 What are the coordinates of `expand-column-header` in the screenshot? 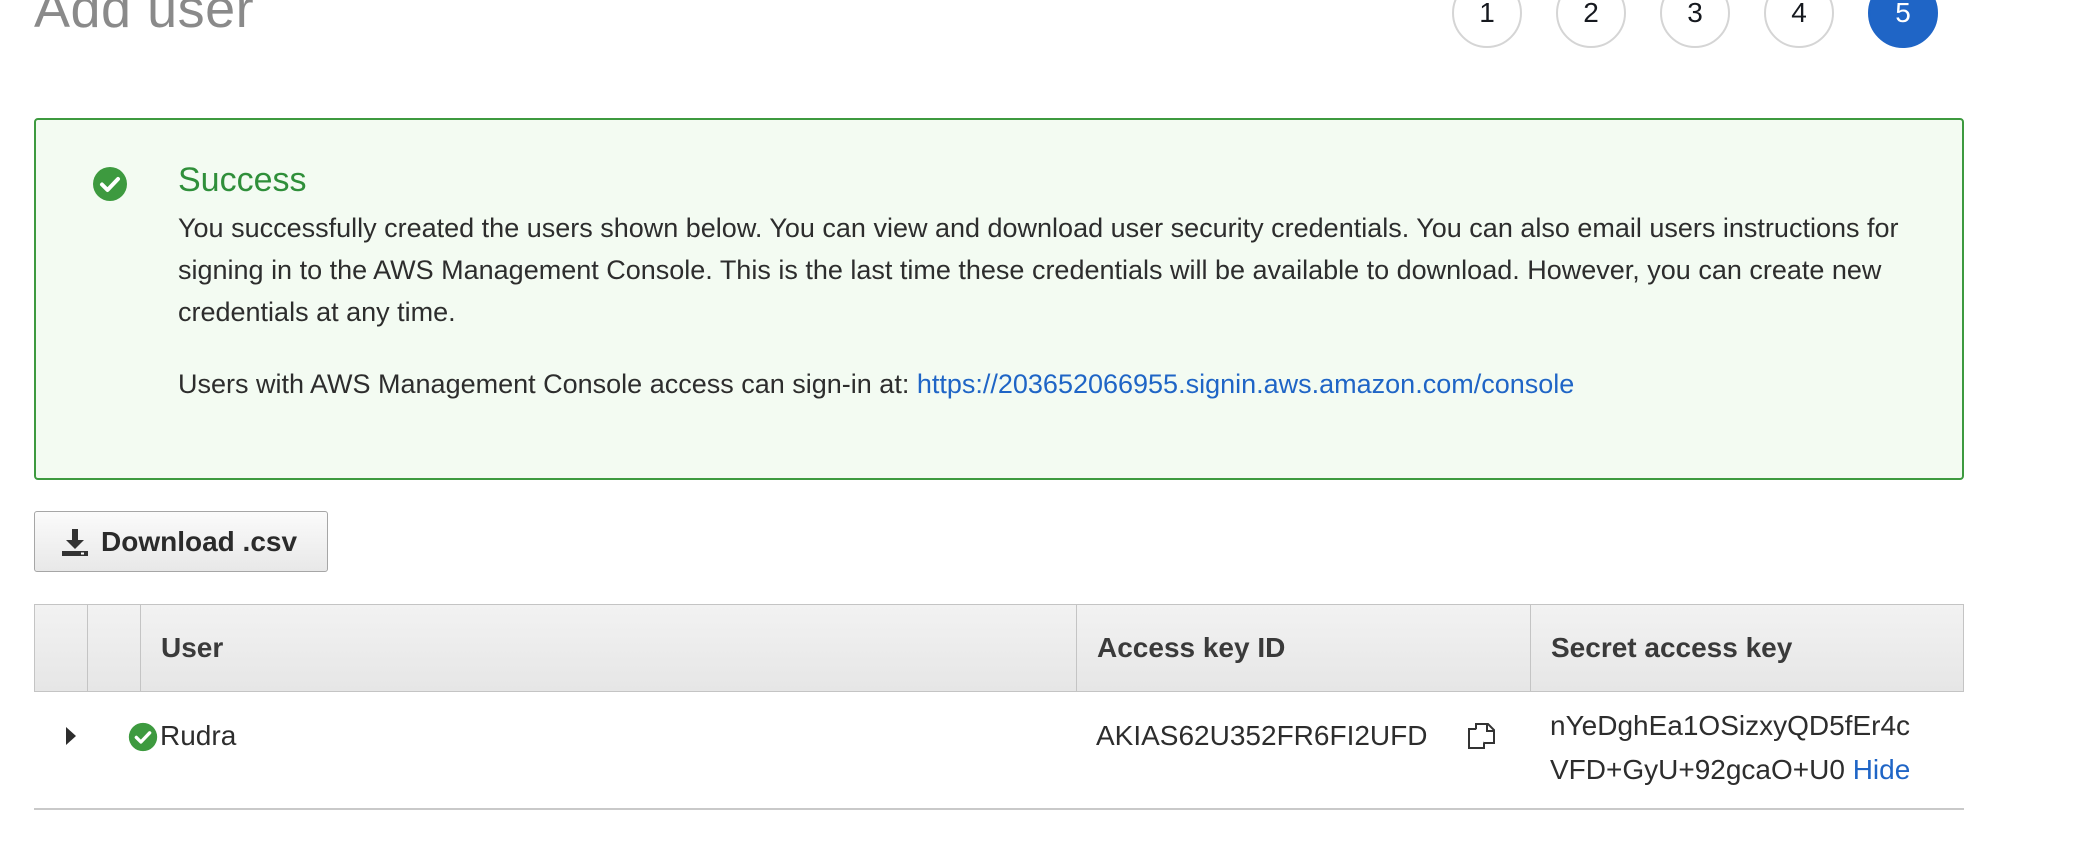 It's located at (61, 648).